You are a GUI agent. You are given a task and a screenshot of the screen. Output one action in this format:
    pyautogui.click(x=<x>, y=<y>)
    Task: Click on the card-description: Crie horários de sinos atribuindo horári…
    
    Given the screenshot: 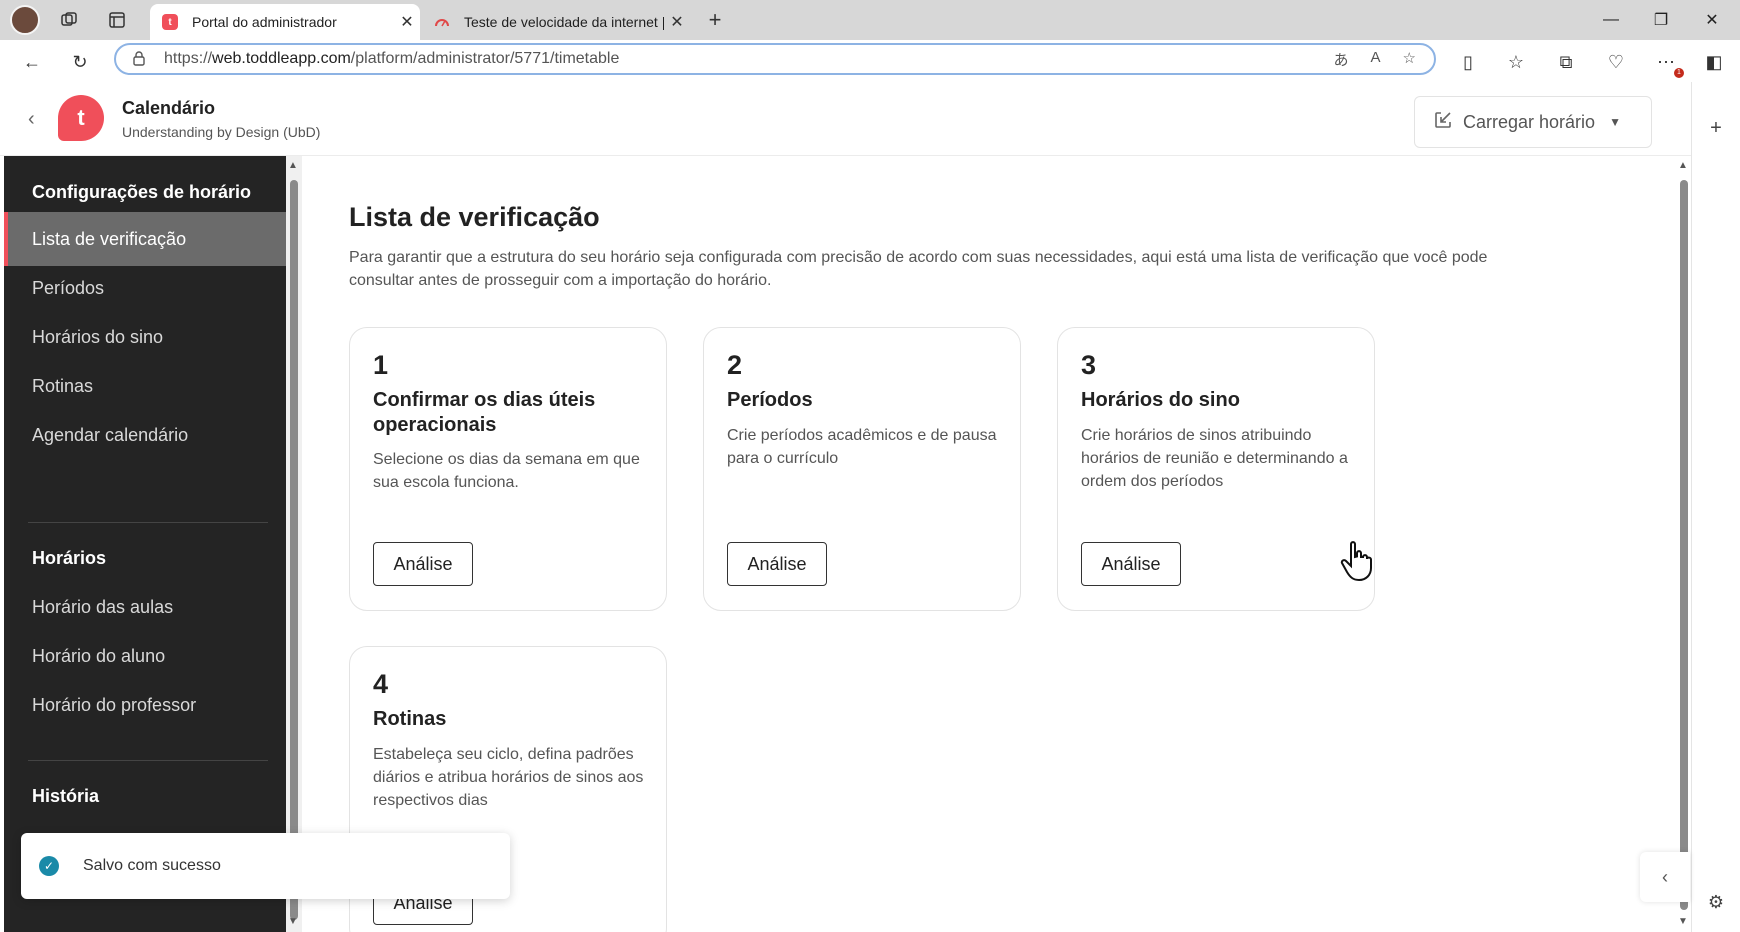 What is the action you would take?
    pyautogui.click(x=1214, y=458)
    